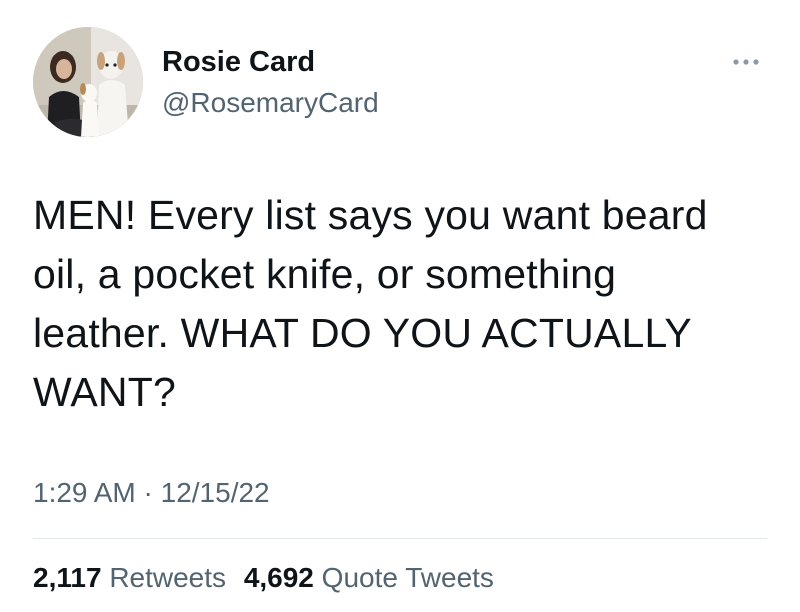 The width and height of the screenshot is (800, 612). I want to click on author-handle: @RosemaryCard, so click(270, 103).